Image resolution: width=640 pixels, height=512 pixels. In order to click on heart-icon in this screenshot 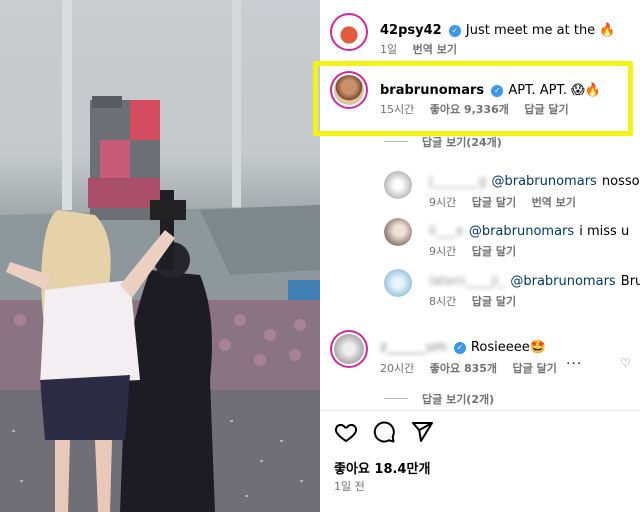, I will do `click(346, 432)`.